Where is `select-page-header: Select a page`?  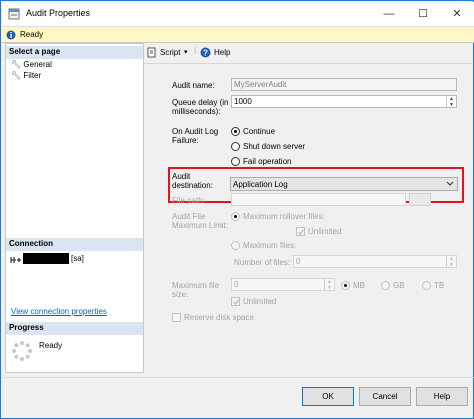 select-page-header: Select a page is located at coordinates (74, 52).